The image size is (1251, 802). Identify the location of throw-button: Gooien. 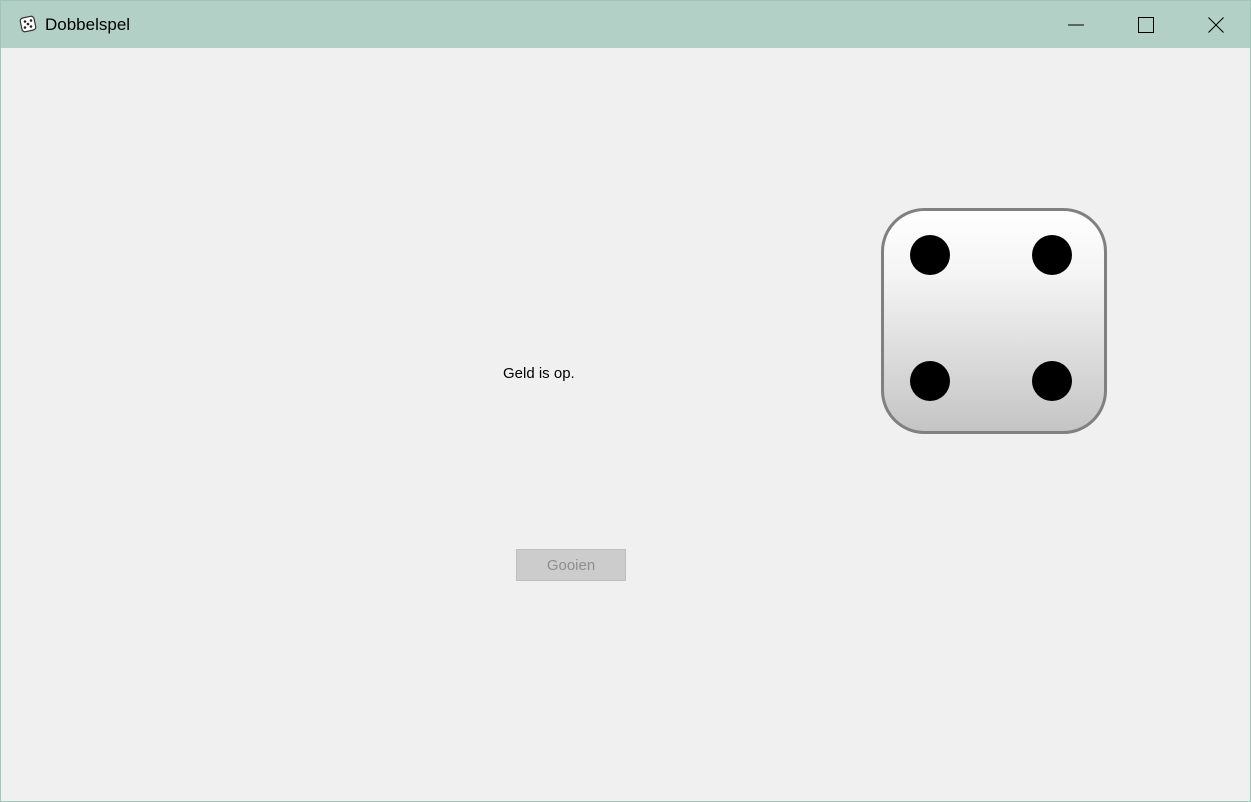
(571, 565).